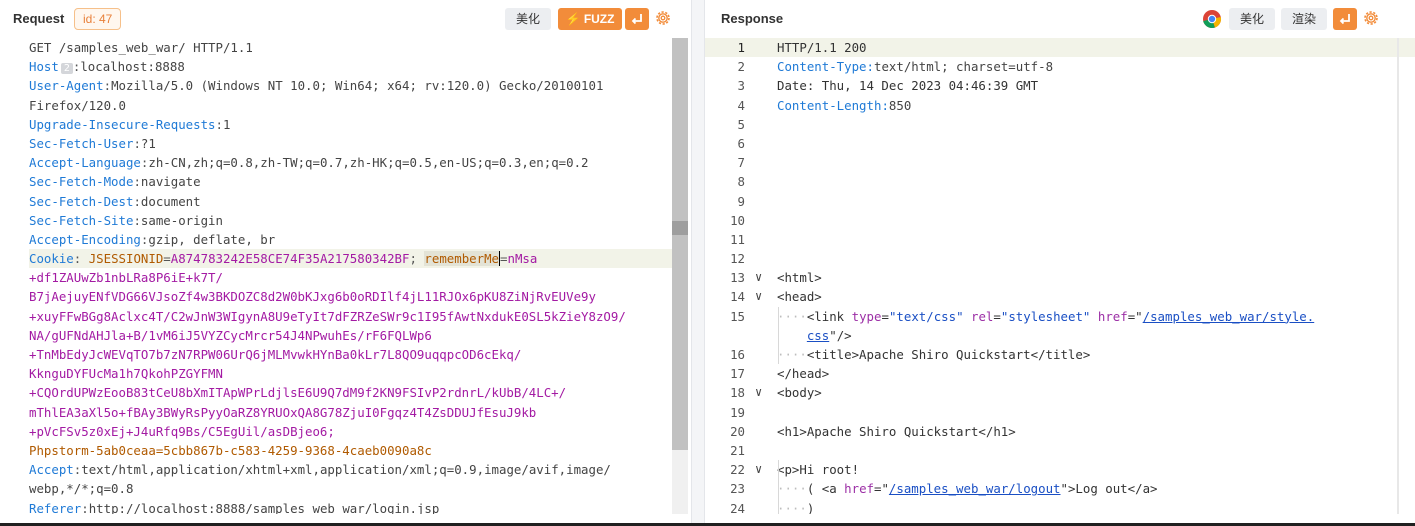 The image size is (1415, 526). What do you see at coordinates (350, 277) in the screenshot?
I see `cookie-continuation-line: +df1ZAUwZb1nbLRa8P6iE+k7T/` at bounding box center [350, 277].